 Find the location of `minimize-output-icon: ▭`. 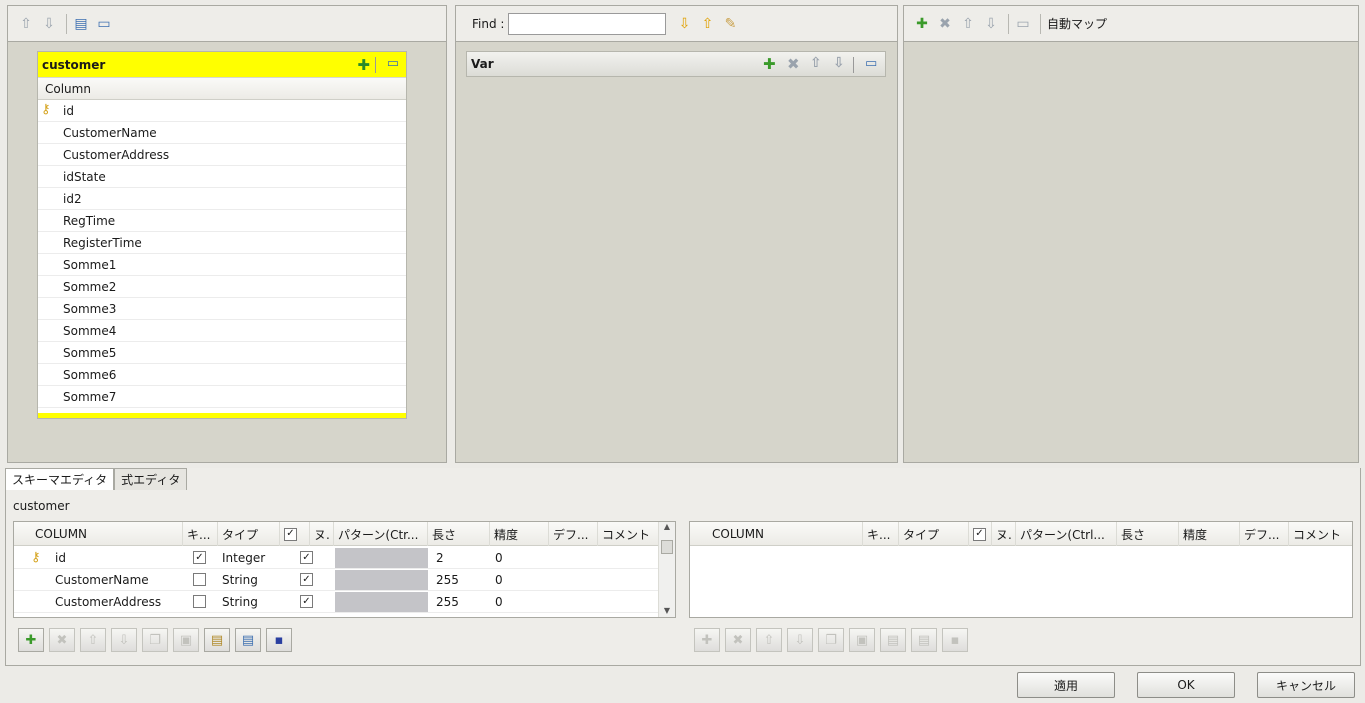

minimize-output-icon: ▭ is located at coordinates (1023, 24).